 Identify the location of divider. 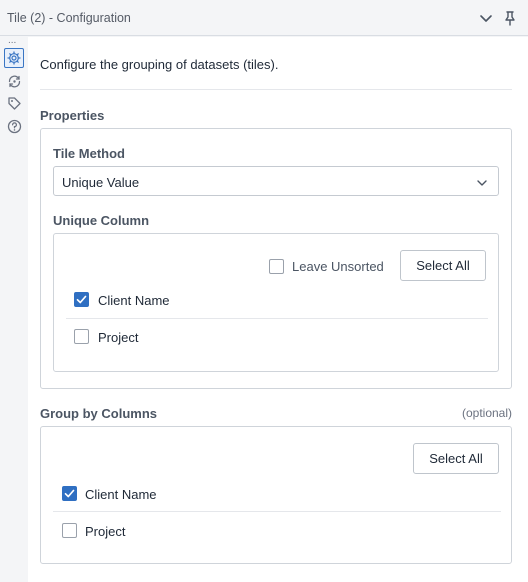
(276, 89).